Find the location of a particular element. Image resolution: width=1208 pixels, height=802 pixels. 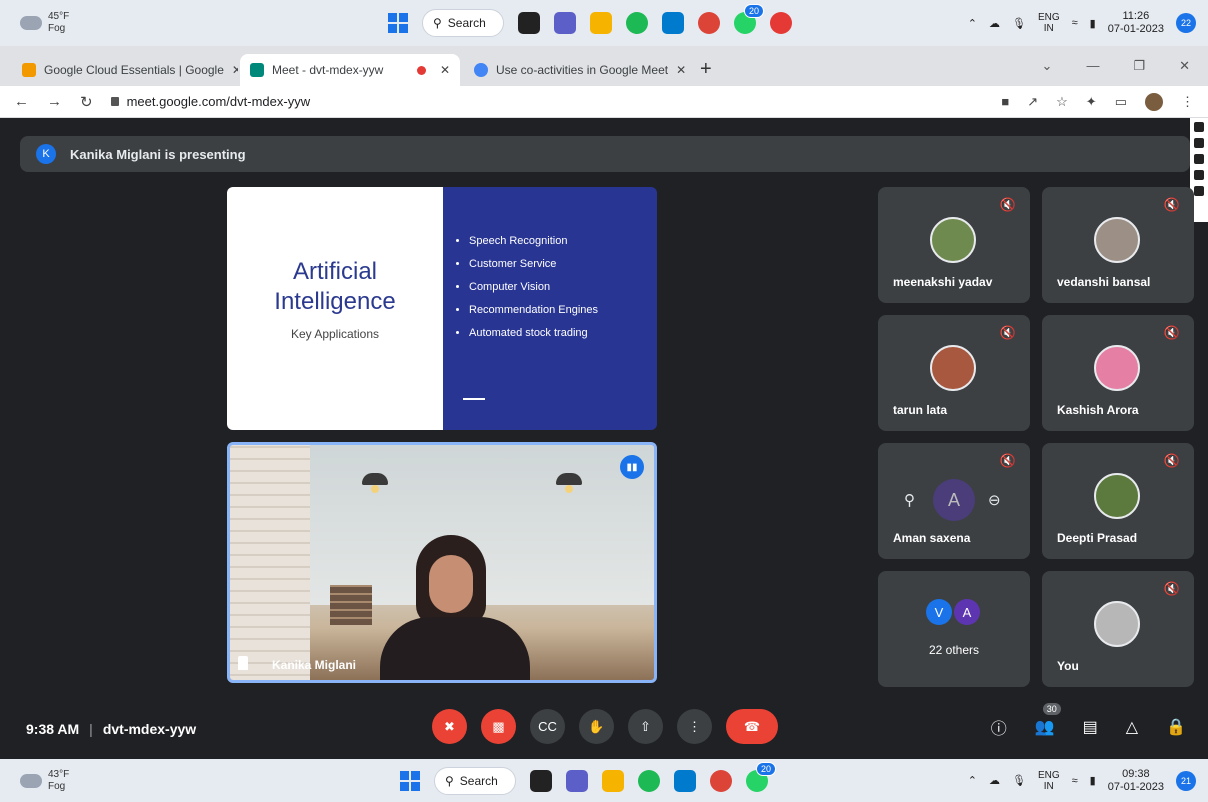

activities-icon: △ is located at coordinates (1132, 727).